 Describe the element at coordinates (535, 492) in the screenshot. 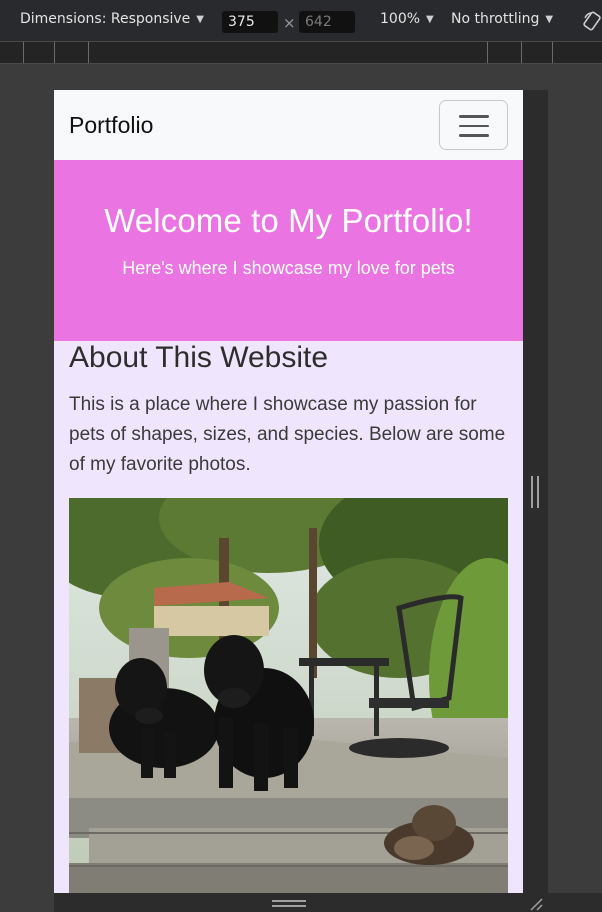

I see `resize-handle-right` at that location.